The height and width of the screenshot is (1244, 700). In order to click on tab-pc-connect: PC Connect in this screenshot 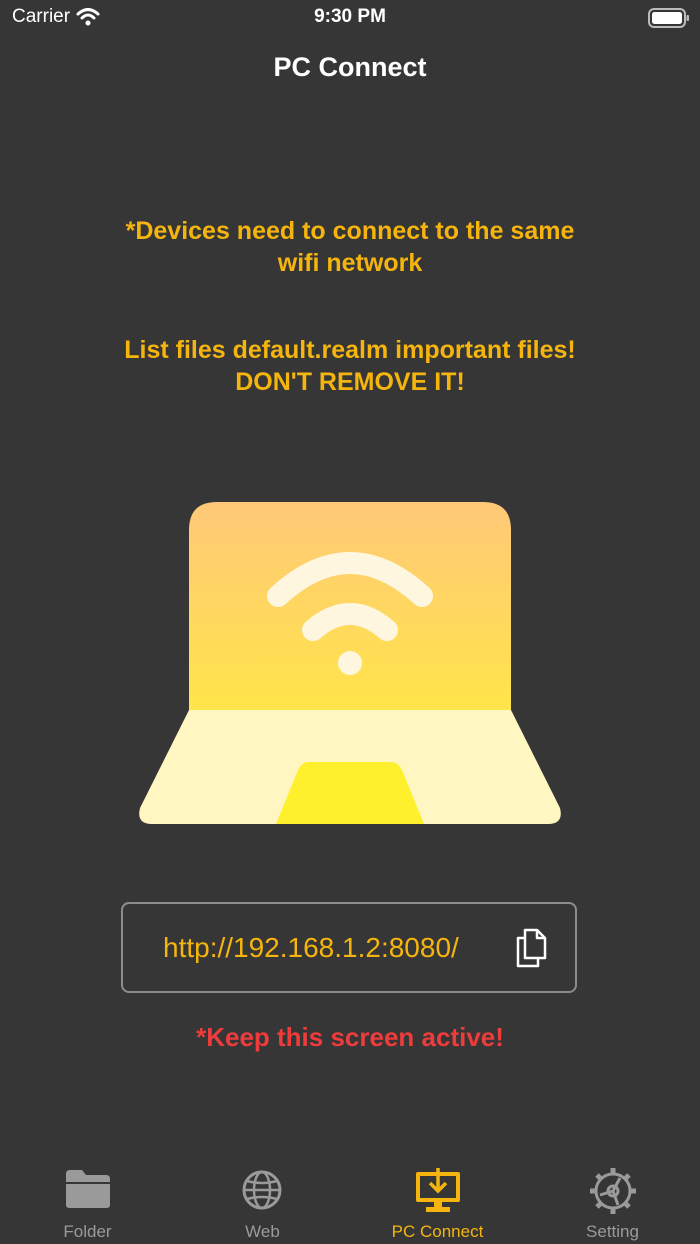, I will do `click(437, 1201)`.